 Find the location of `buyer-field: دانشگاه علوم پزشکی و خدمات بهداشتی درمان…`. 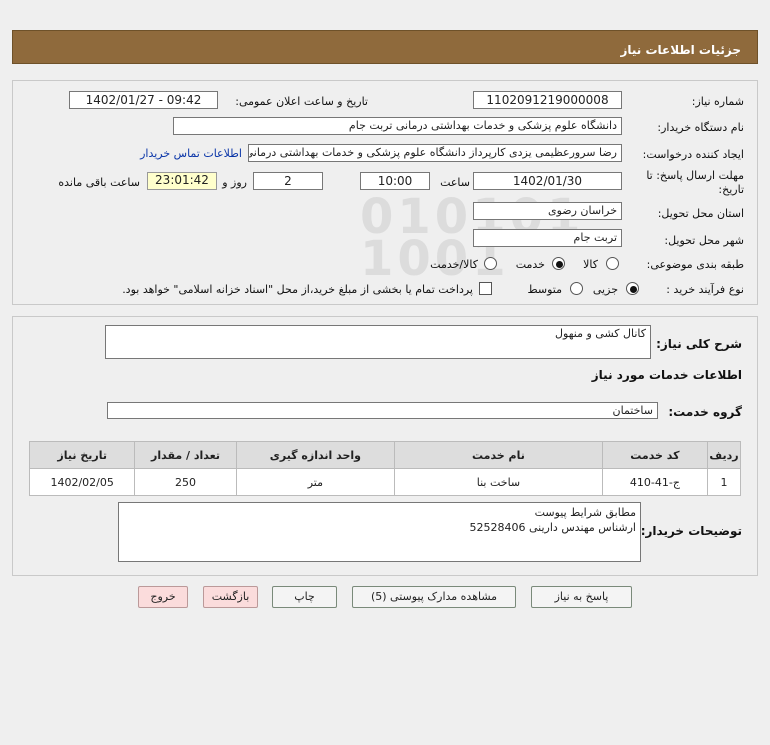

buyer-field: دانشگاه علوم پزشکی و خدمات بهداشتی درمان… is located at coordinates (397, 126).